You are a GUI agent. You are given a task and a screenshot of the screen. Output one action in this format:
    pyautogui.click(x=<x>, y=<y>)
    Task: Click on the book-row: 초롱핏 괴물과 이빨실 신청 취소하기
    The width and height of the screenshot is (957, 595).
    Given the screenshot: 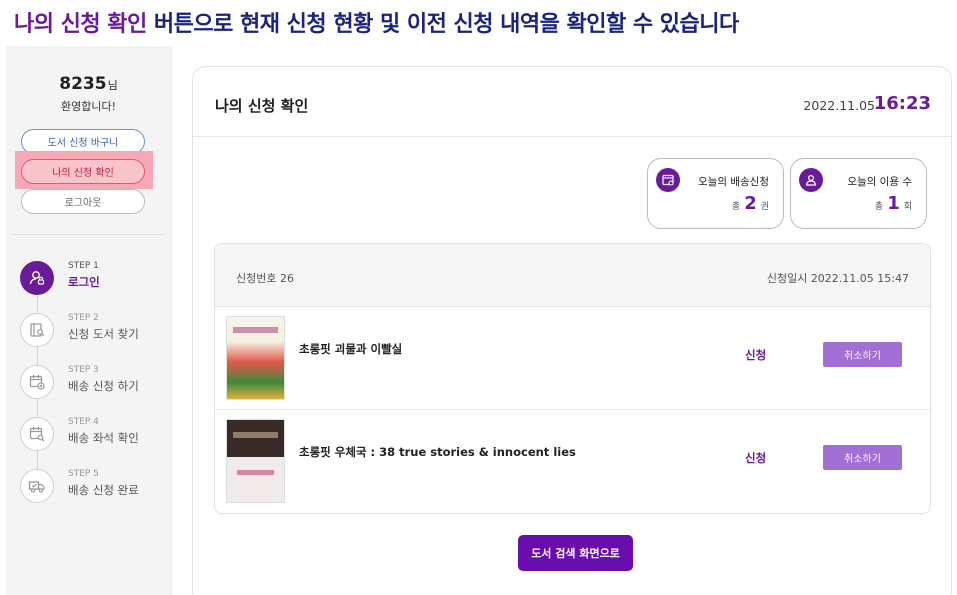 What is the action you would take?
    pyautogui.click(x=572, y=358)
    